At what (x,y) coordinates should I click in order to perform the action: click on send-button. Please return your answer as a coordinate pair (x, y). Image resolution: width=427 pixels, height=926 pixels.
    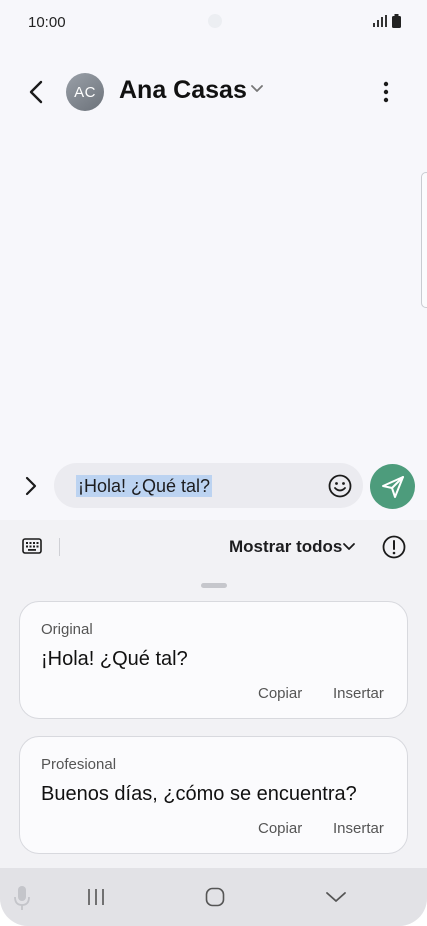
    Looking at the image, I should click on (392, 486).